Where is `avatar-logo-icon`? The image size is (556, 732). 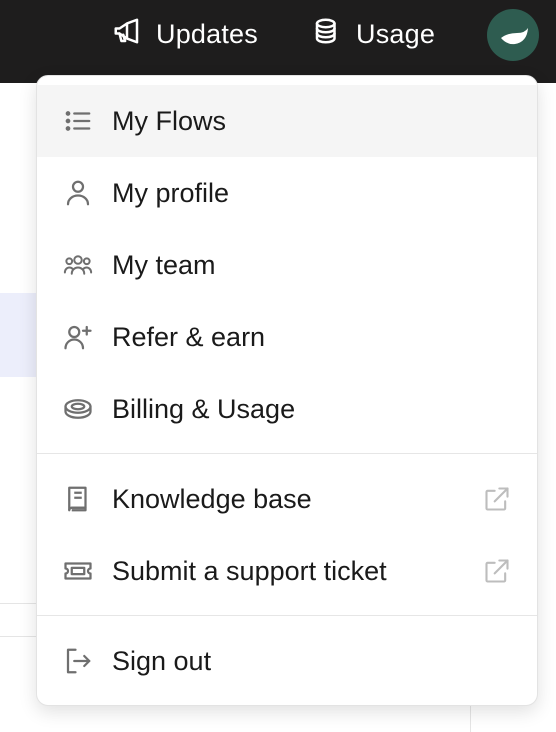
avatar-logo-icon is located at coordinates (514, 36).